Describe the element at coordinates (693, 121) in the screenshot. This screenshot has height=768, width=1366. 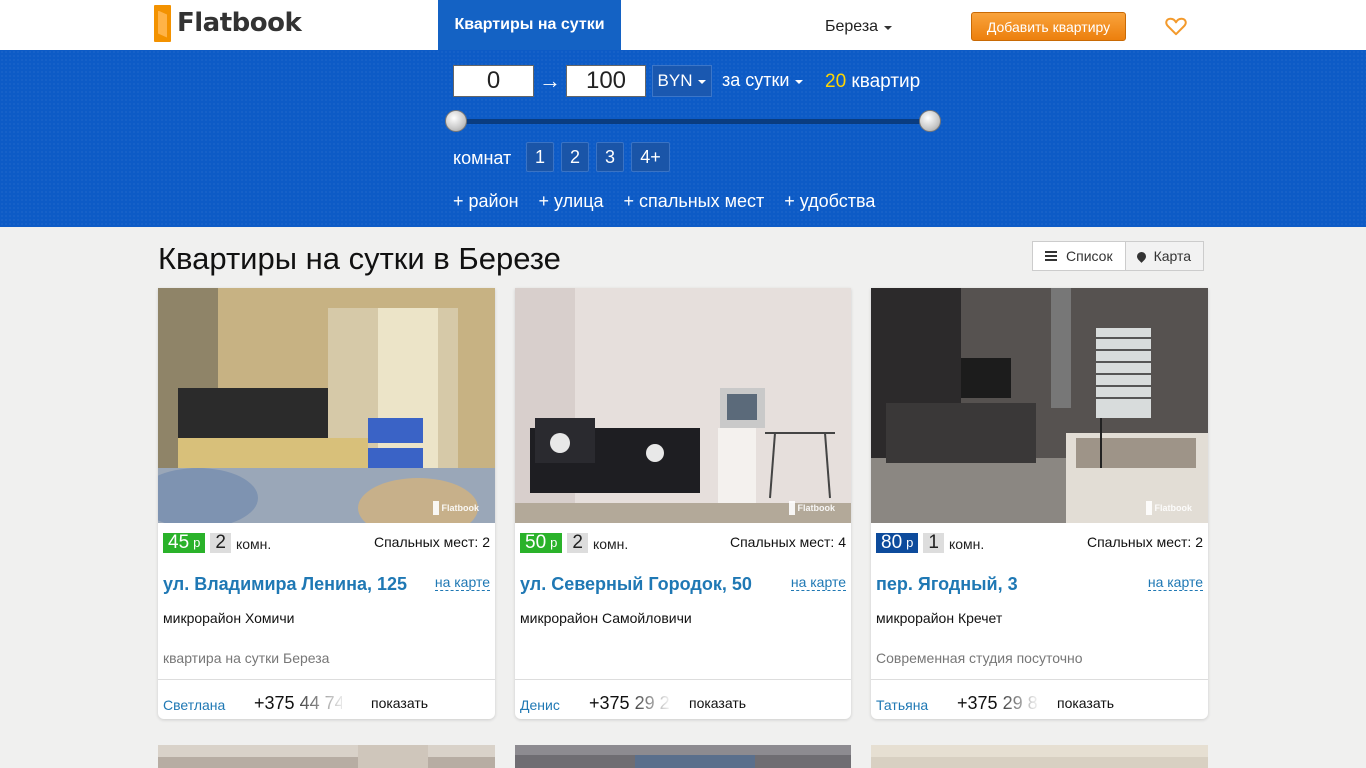
I see `price-slider-track` at that location.